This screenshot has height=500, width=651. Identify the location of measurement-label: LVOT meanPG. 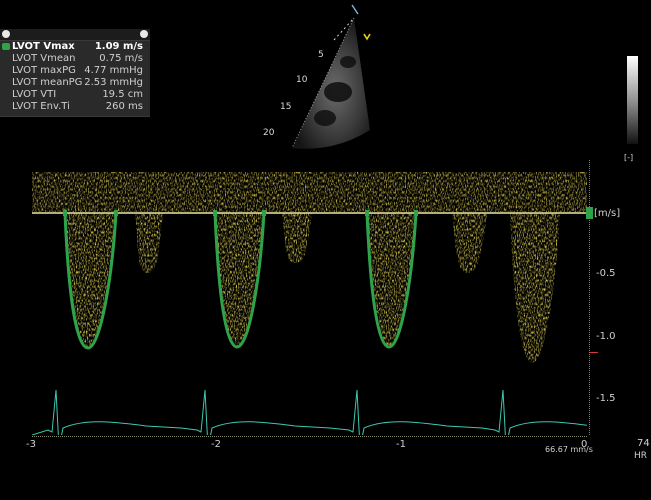
(47, 82).